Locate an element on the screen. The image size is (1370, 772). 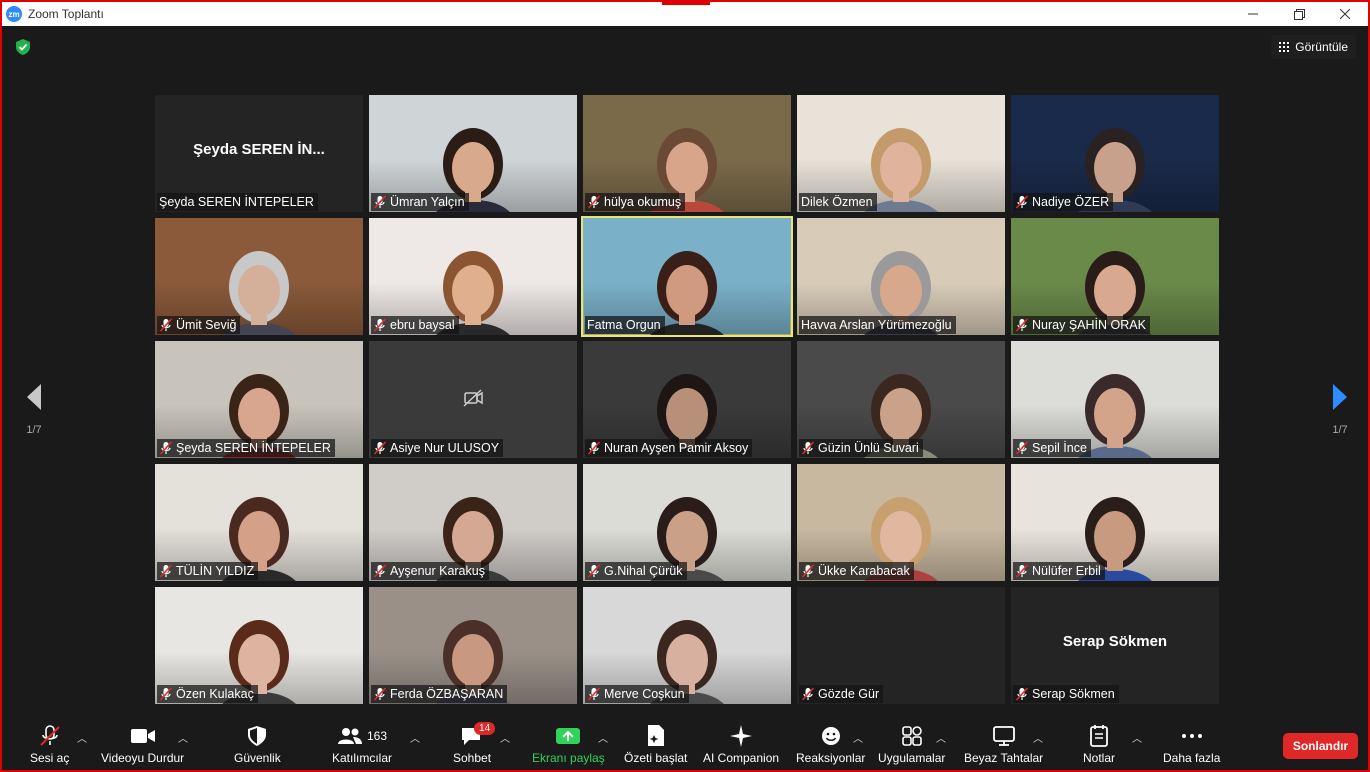
unmute-button: Sesi aç is located at coordinates (49, 743).